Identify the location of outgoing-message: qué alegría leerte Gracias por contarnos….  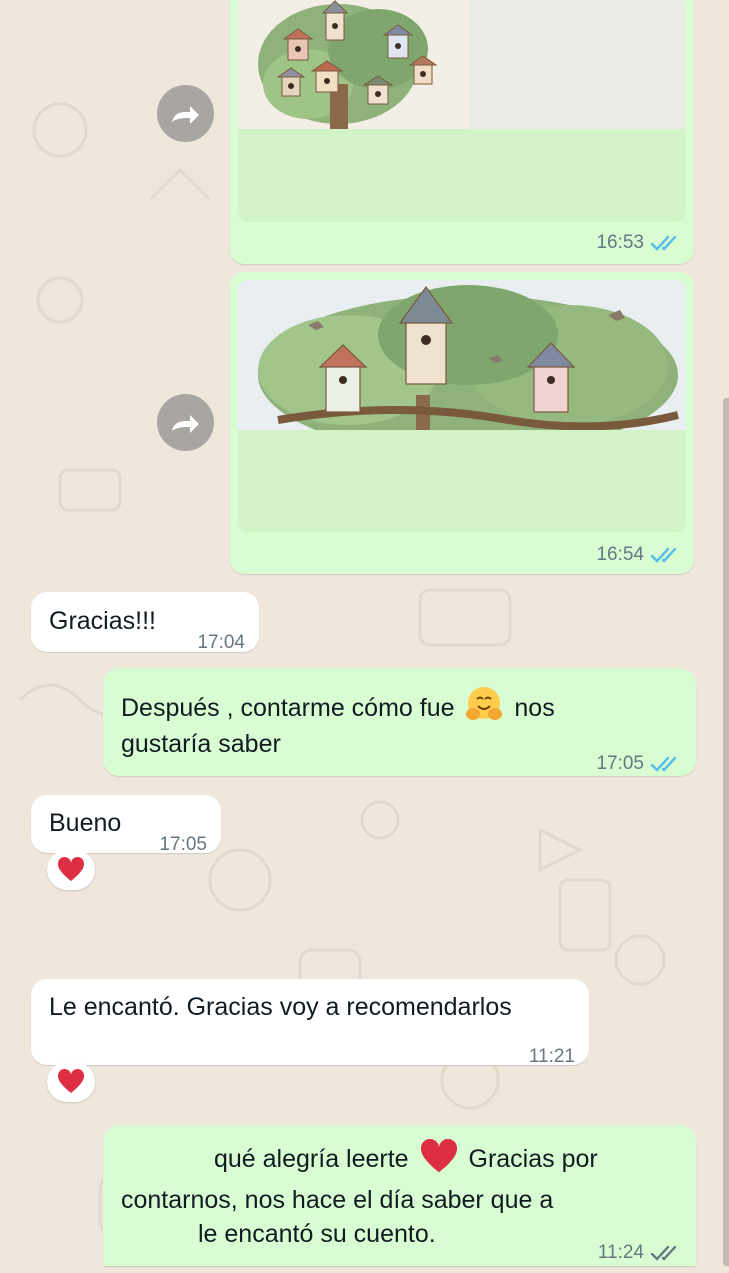
(399, 1195).